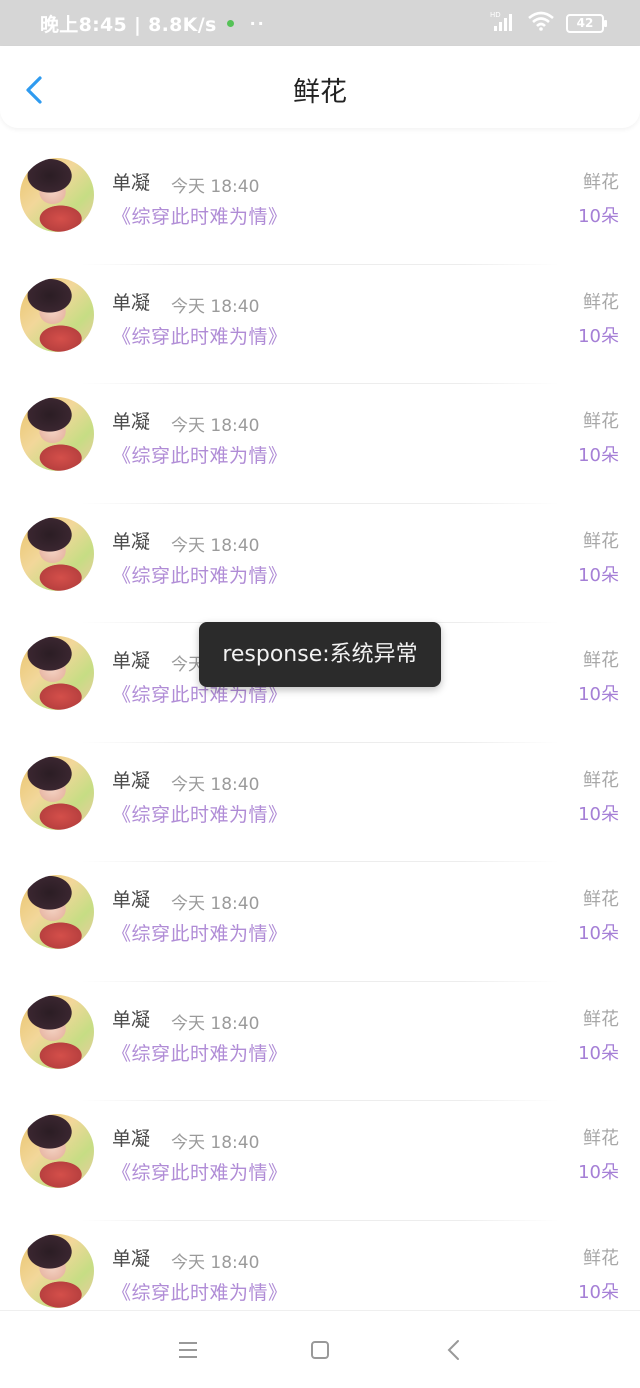 The image size is (640, 1388). I want to click on home-button, so click(320, 1350).